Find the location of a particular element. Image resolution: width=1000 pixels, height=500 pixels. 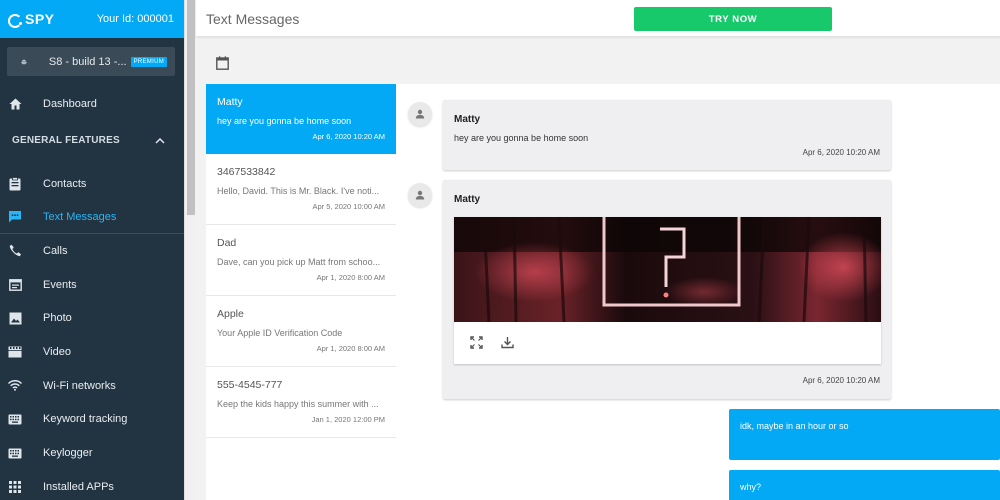

sidebar-item-label: Keyword tracking is located at coordinates (85, 419).